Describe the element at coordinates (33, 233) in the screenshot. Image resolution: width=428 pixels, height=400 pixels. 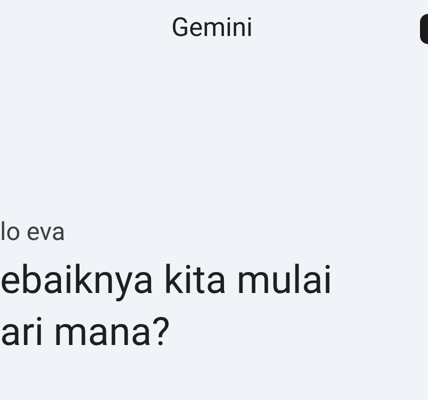
I see `greeting-text: lo eva` at that location.